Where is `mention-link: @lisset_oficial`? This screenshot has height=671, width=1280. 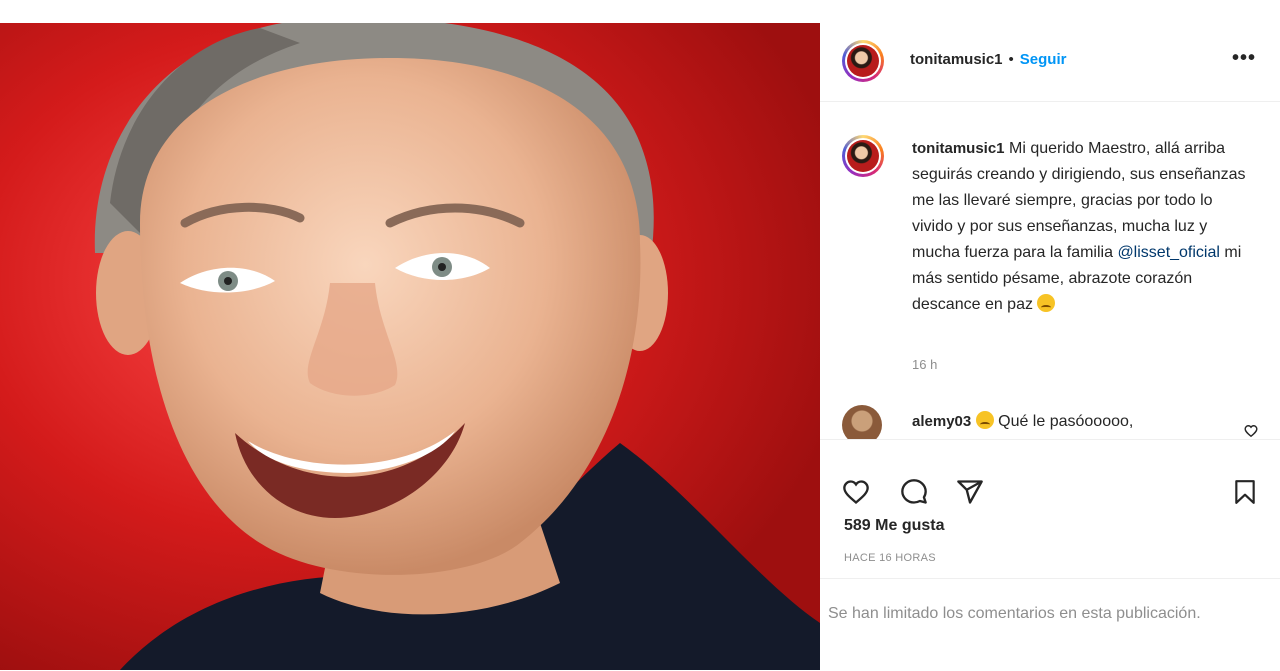
mention-link: @lisset_oficial is located at coordinates (1168, 252).